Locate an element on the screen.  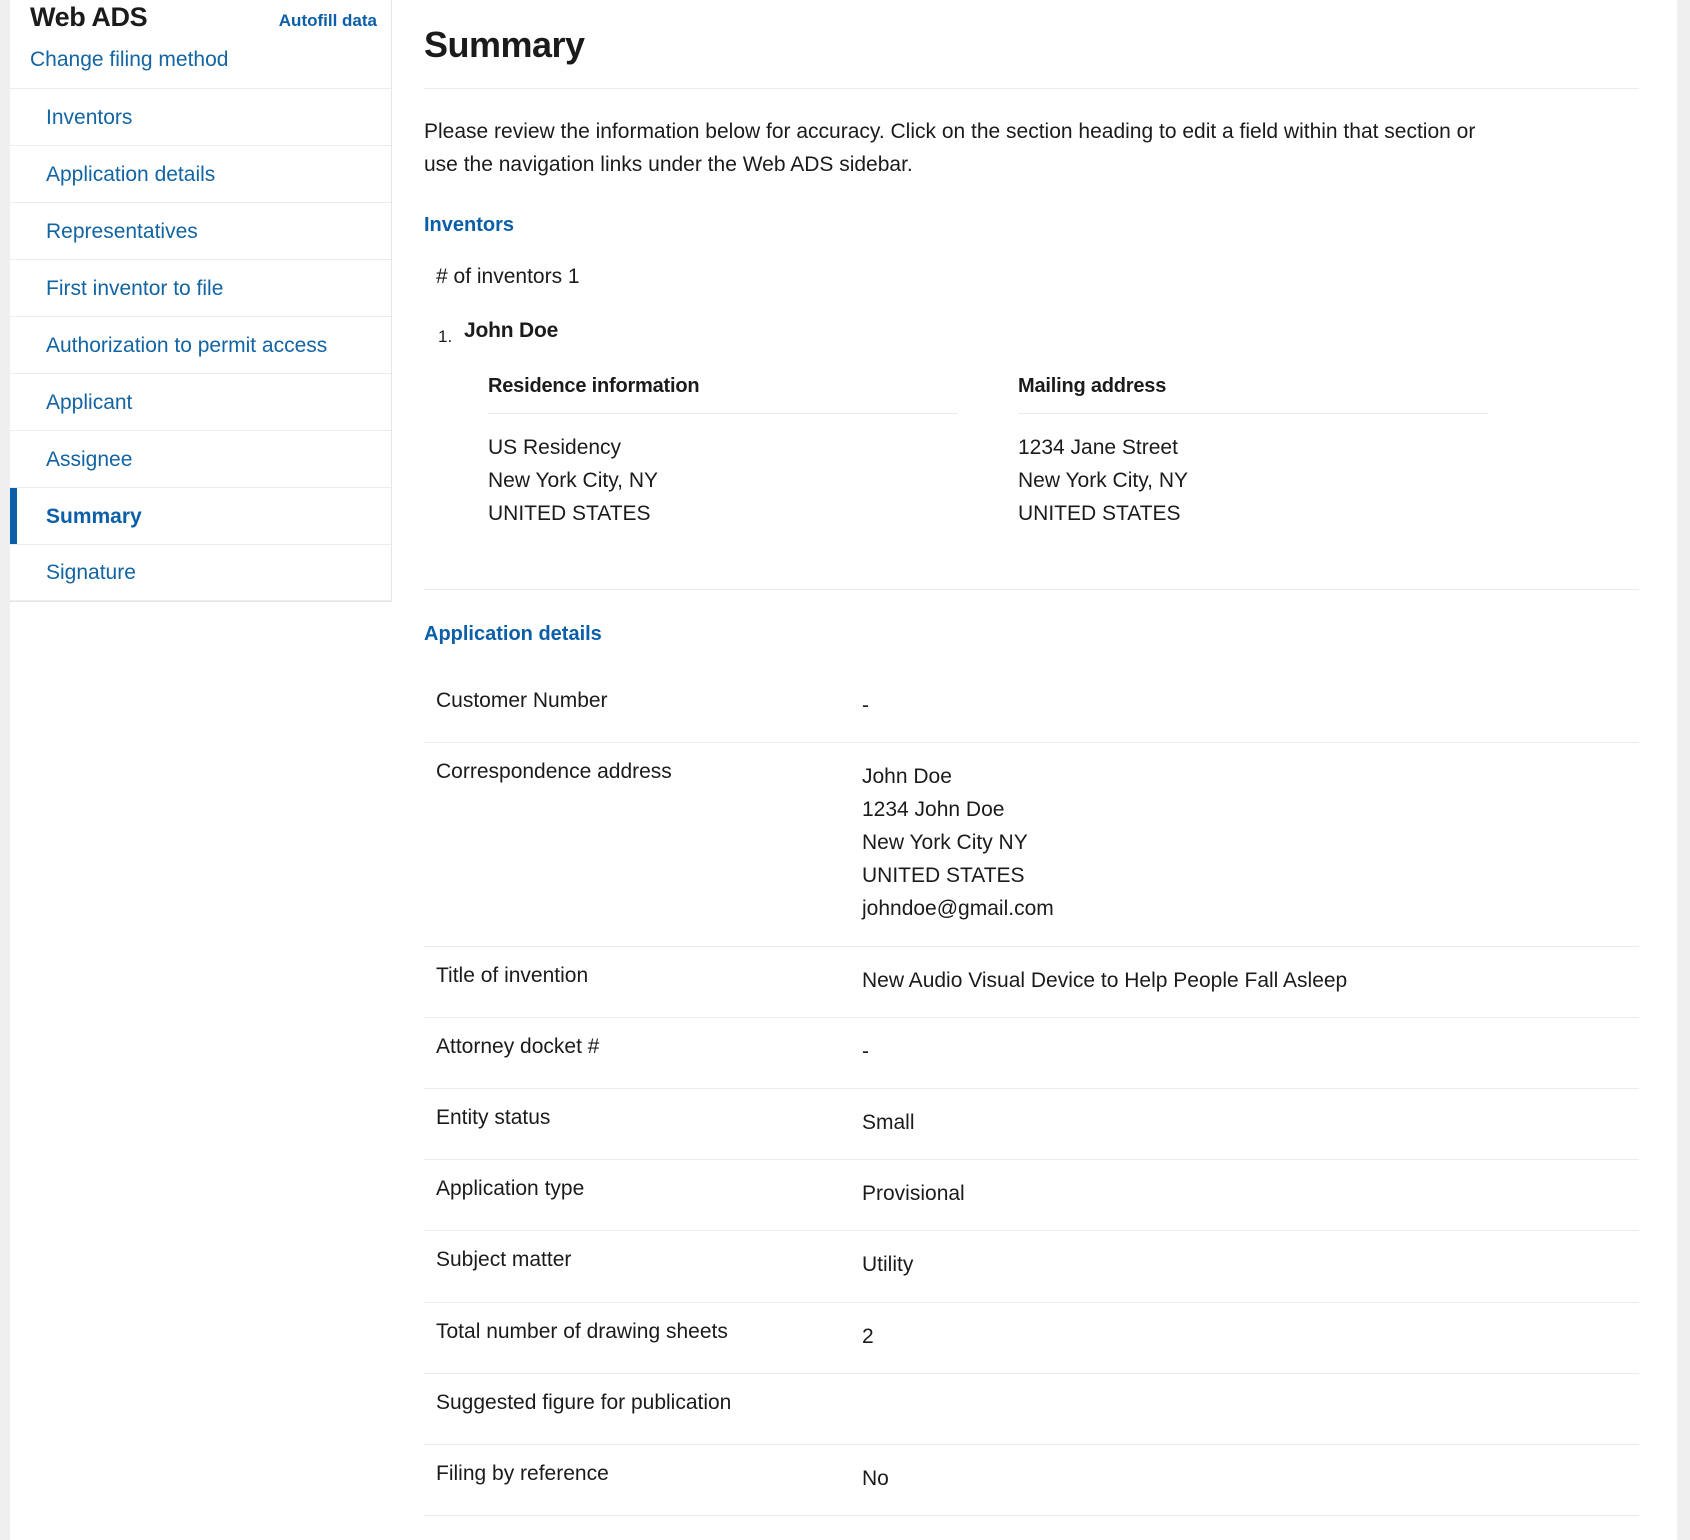
detail-value-line: 1234 John Doe is located at coordinates (933, 809).